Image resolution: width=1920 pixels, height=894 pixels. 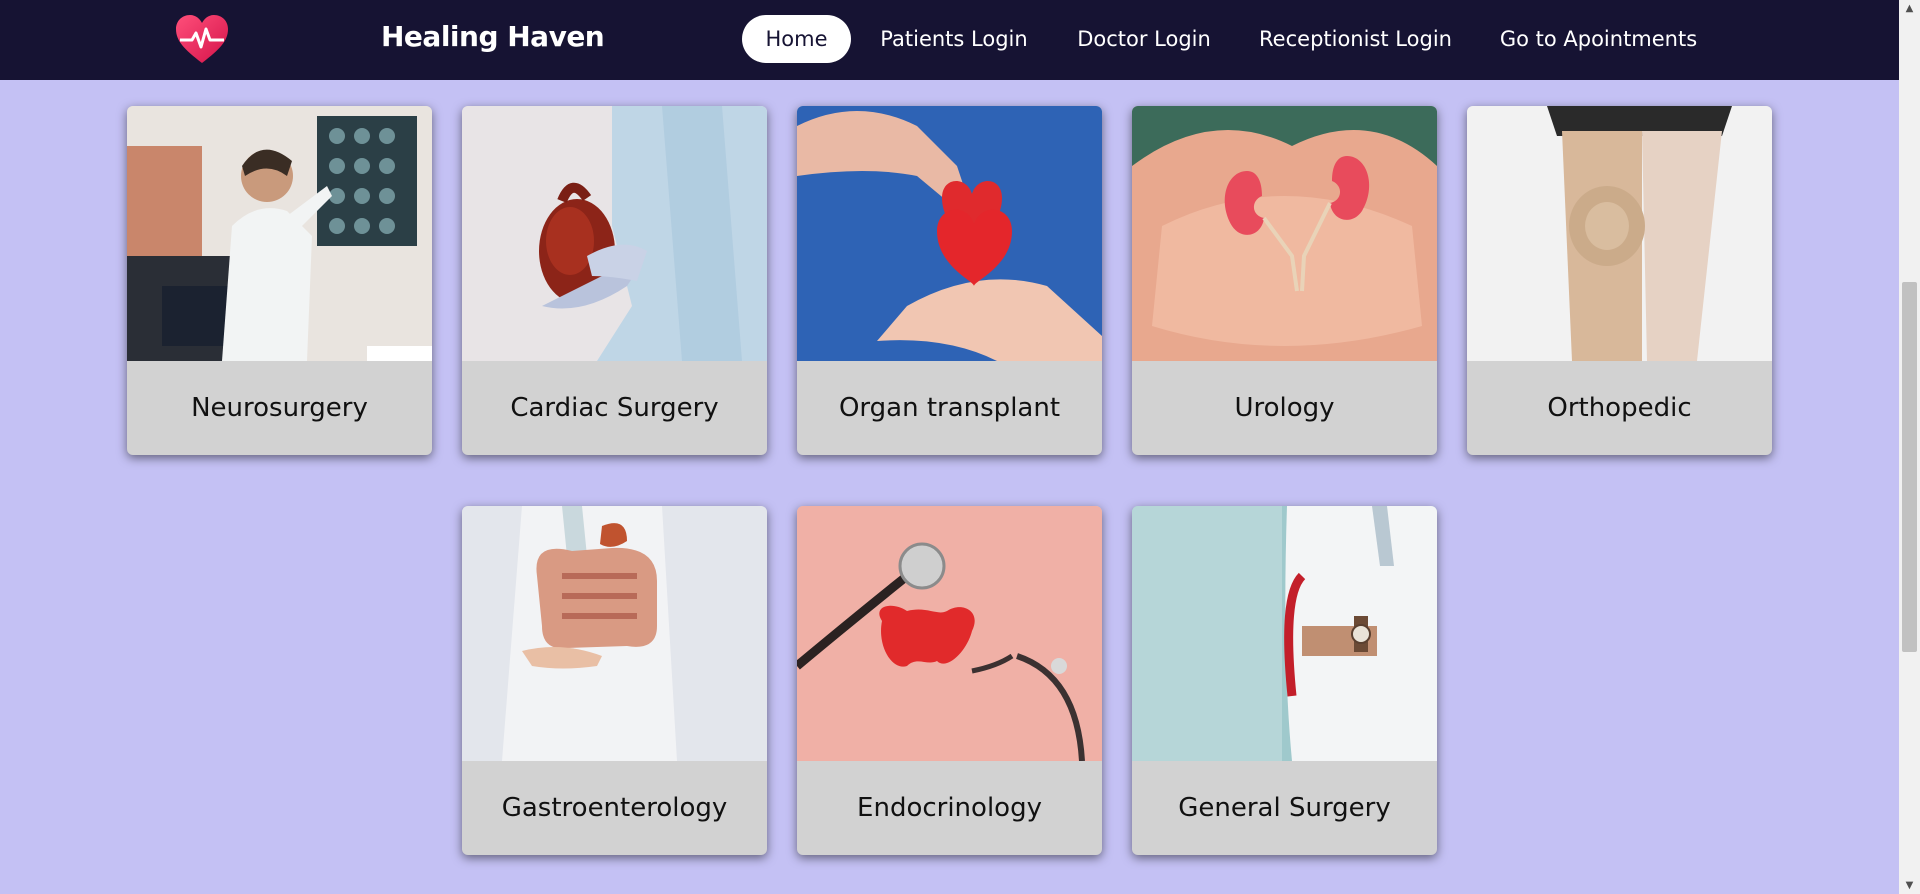 I want to click on nav-appointments: Go to Apointments, so click(x=1598, y=39).